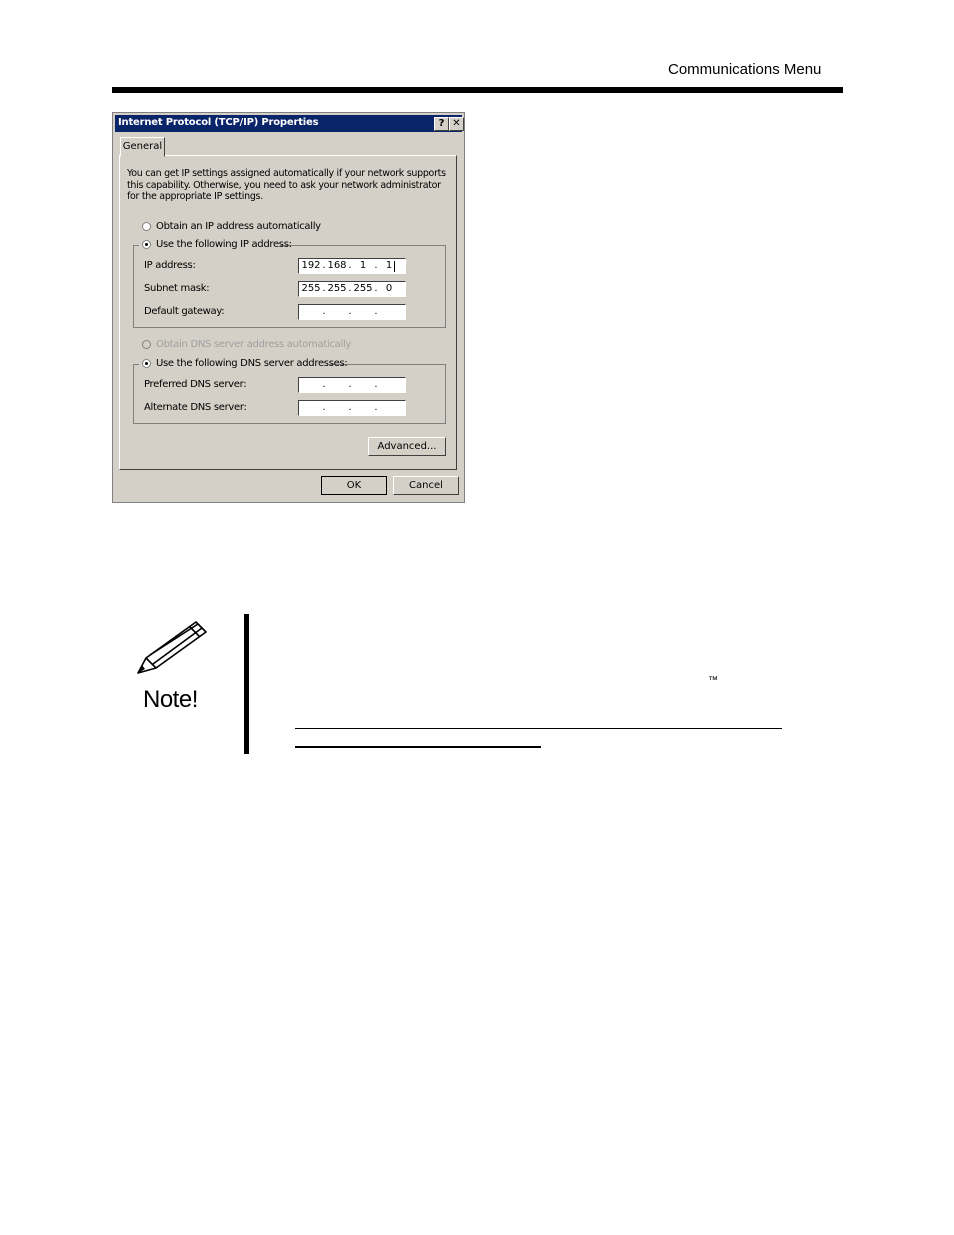 This screenshot has width=954, height=1235. What do you see at coordinates (142, 147) in the screenshot?
I see `tab-general: General` at bounding box center [142, 147].